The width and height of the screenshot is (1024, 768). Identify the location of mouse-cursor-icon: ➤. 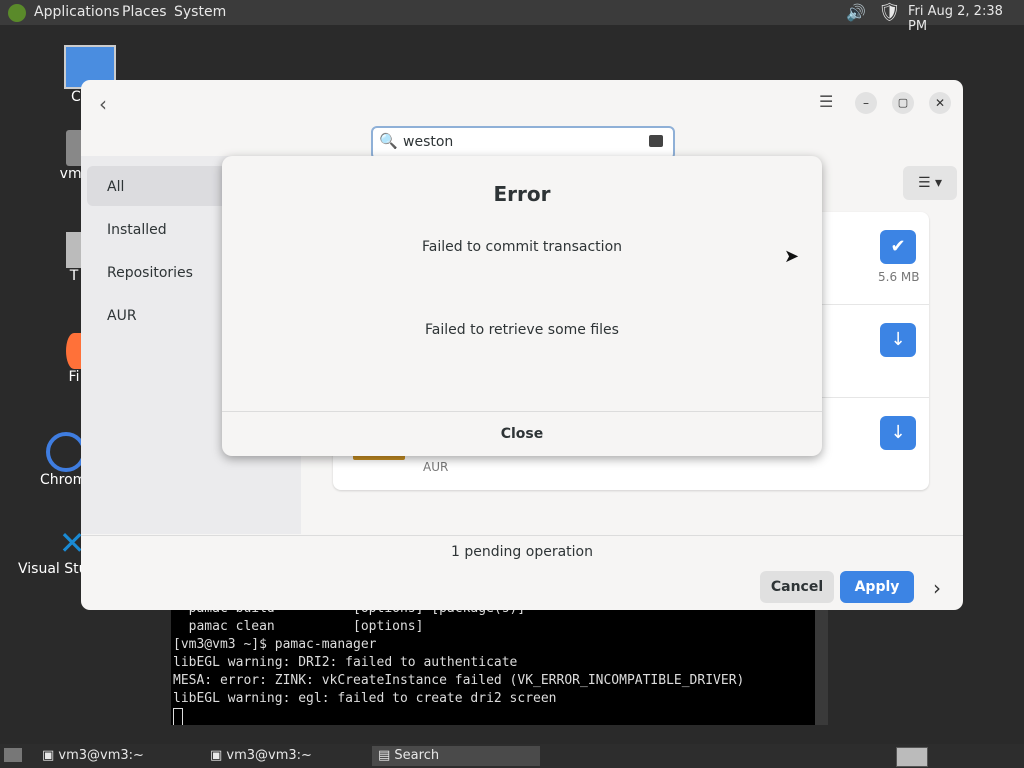
(792, 256).